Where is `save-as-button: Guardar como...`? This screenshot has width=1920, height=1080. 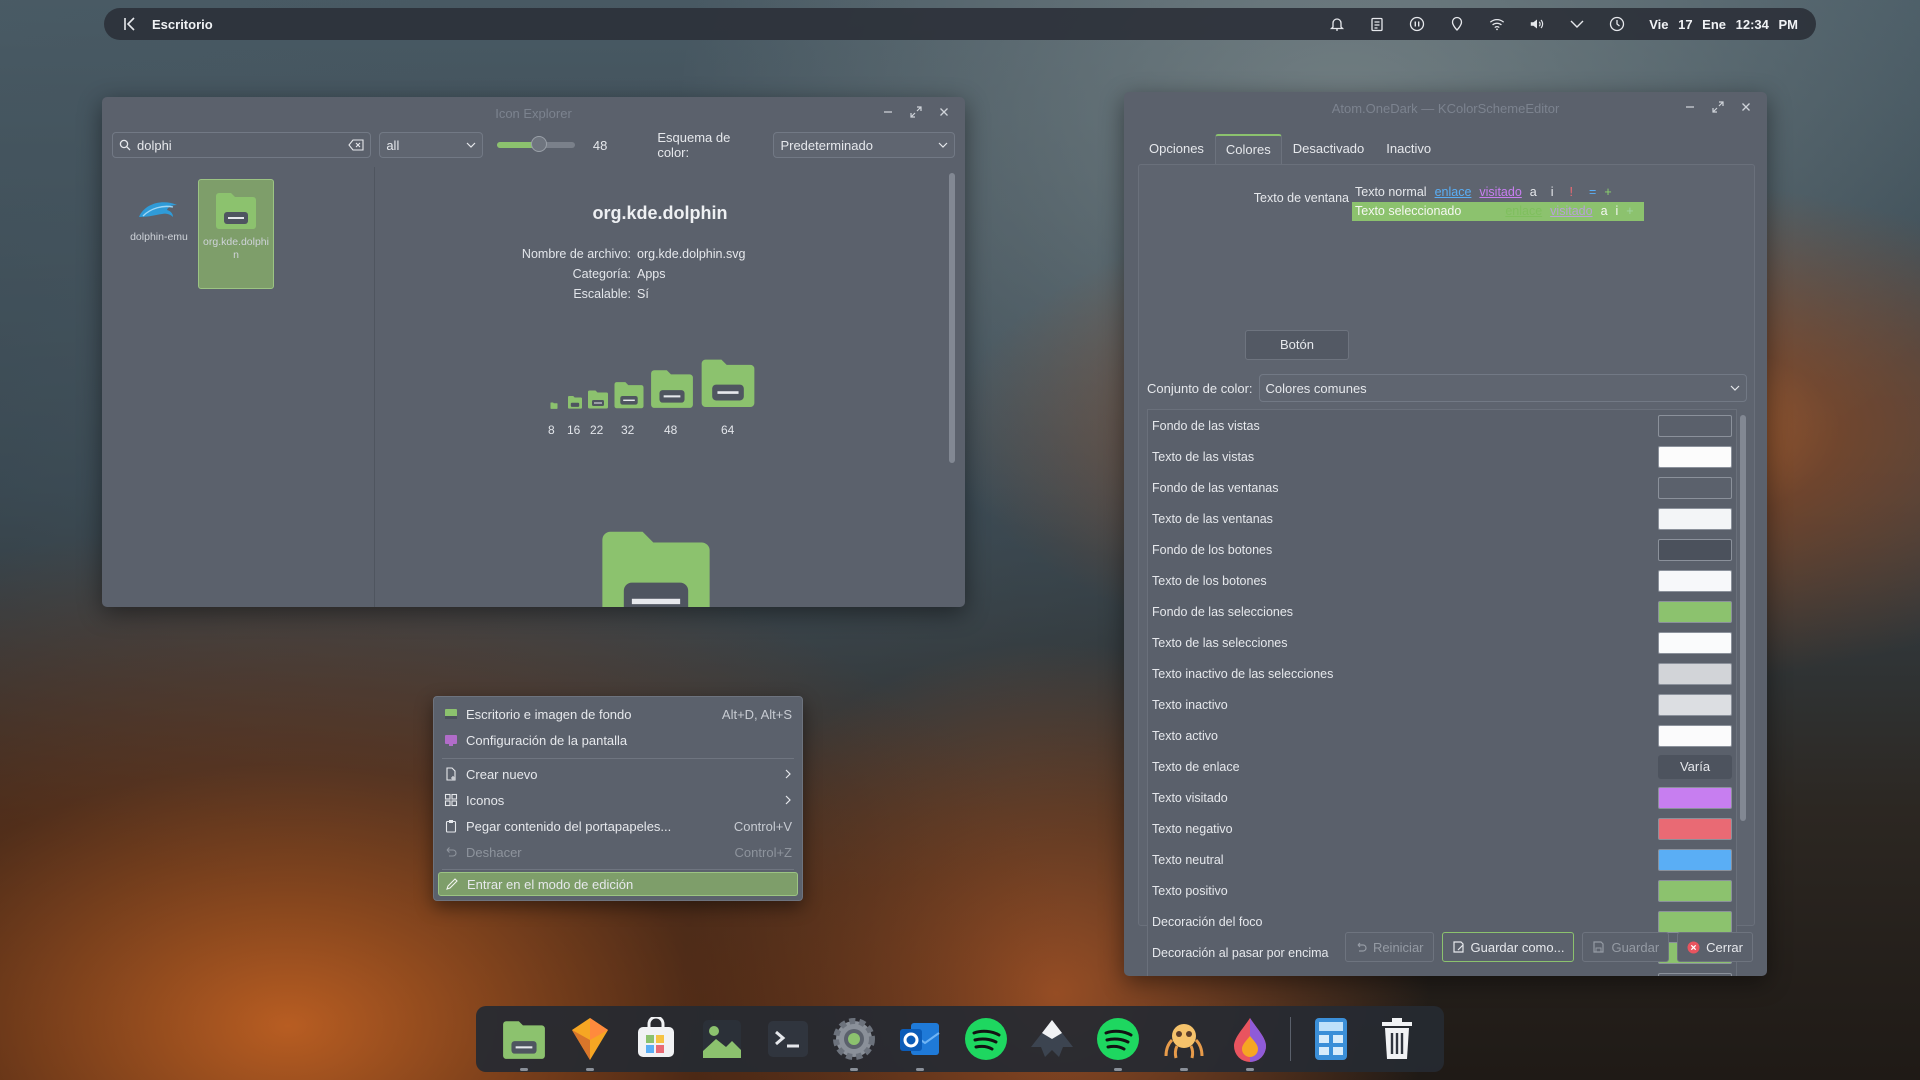
save-as-button: Guardar como... is located at coordinates (1508, 947).